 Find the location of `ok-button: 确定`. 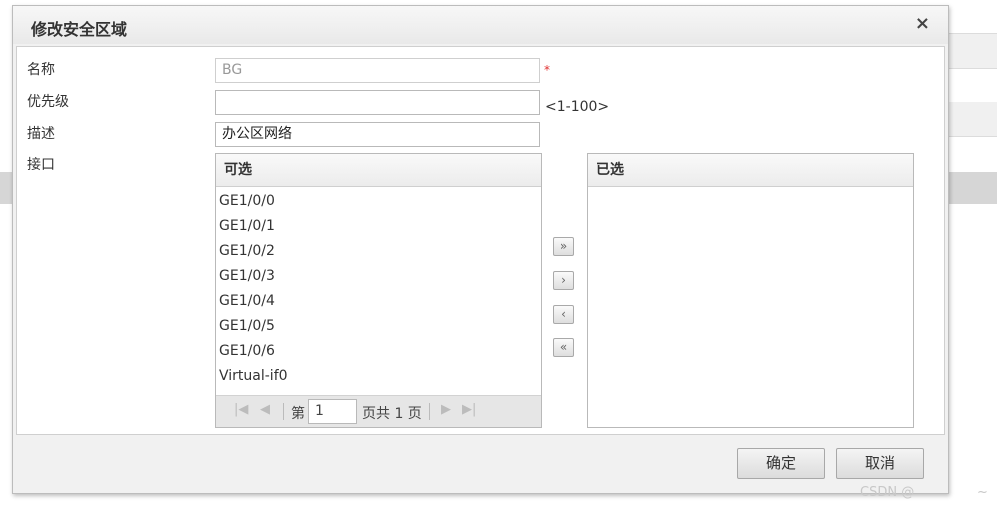

ok-button: 确定 is located at coordinates (781, 463).